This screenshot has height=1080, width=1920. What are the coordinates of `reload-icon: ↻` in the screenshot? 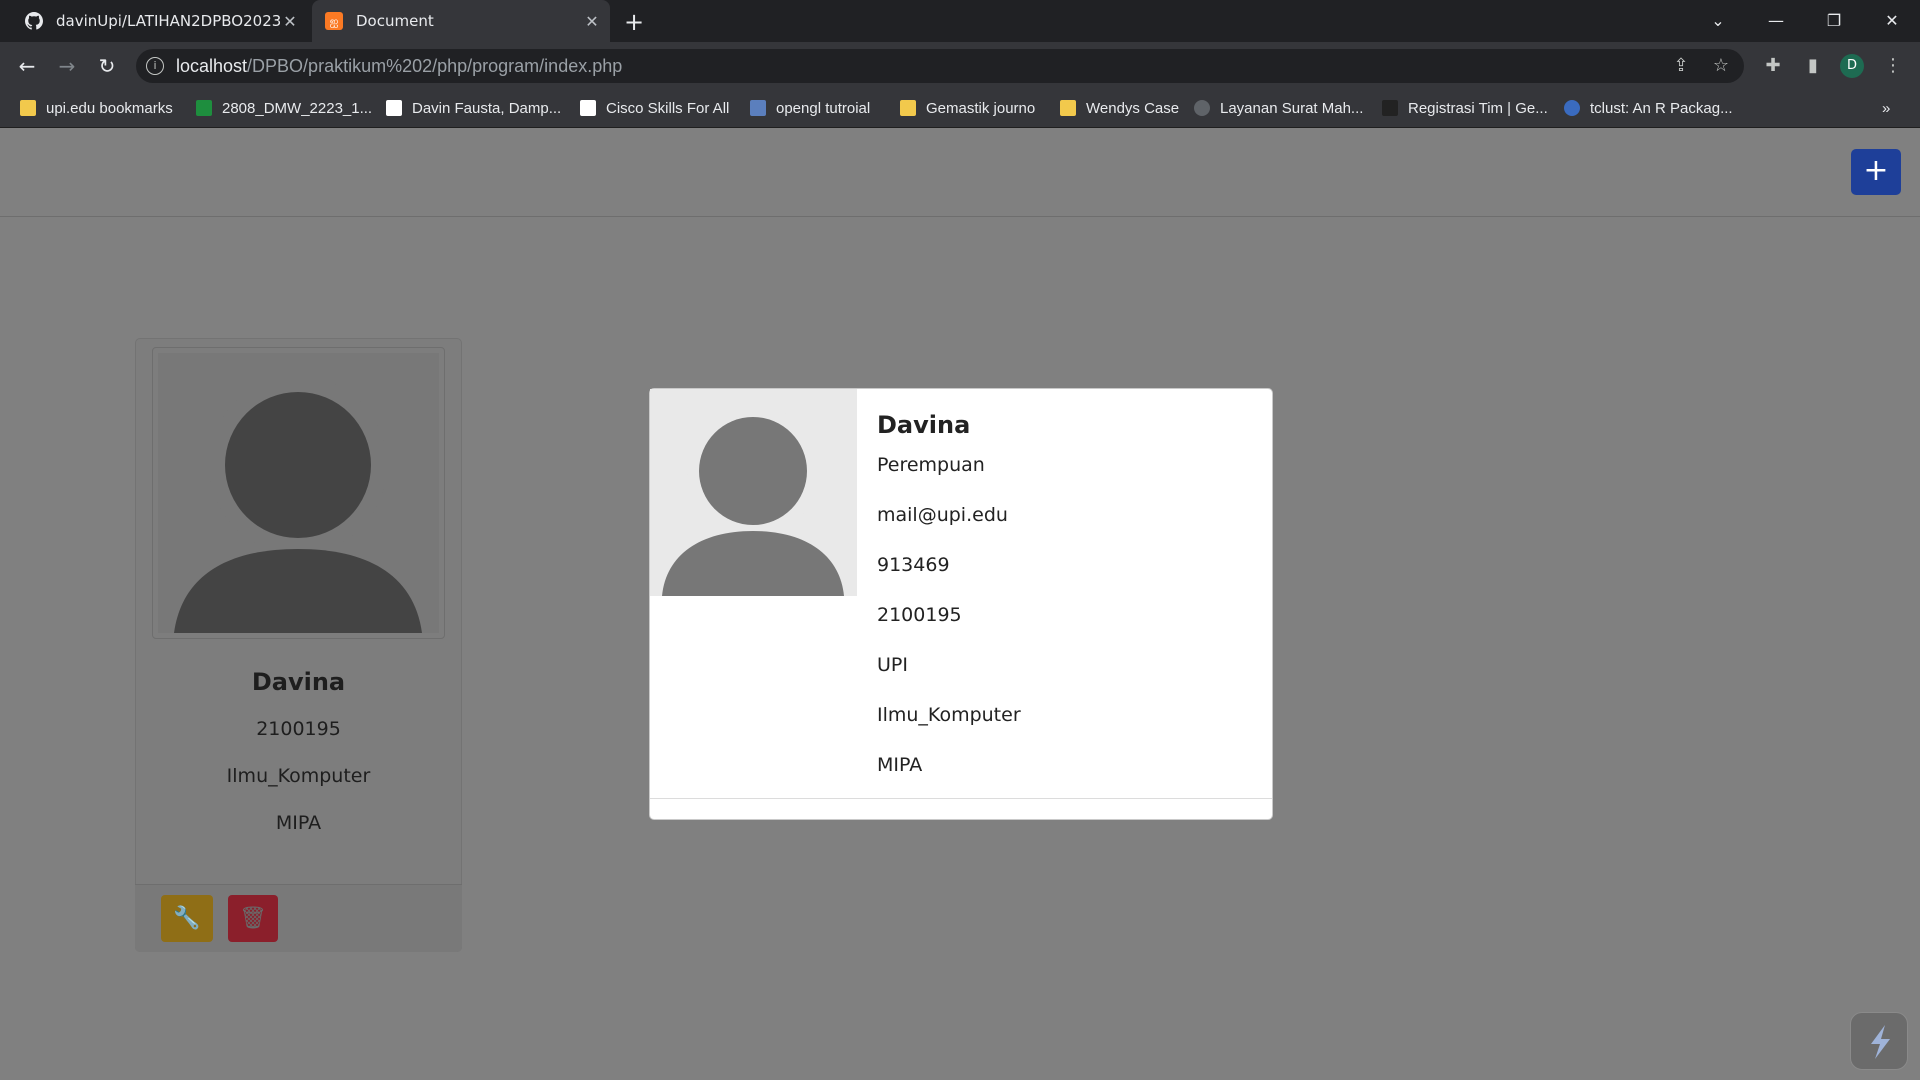 It's located at (107, 66).